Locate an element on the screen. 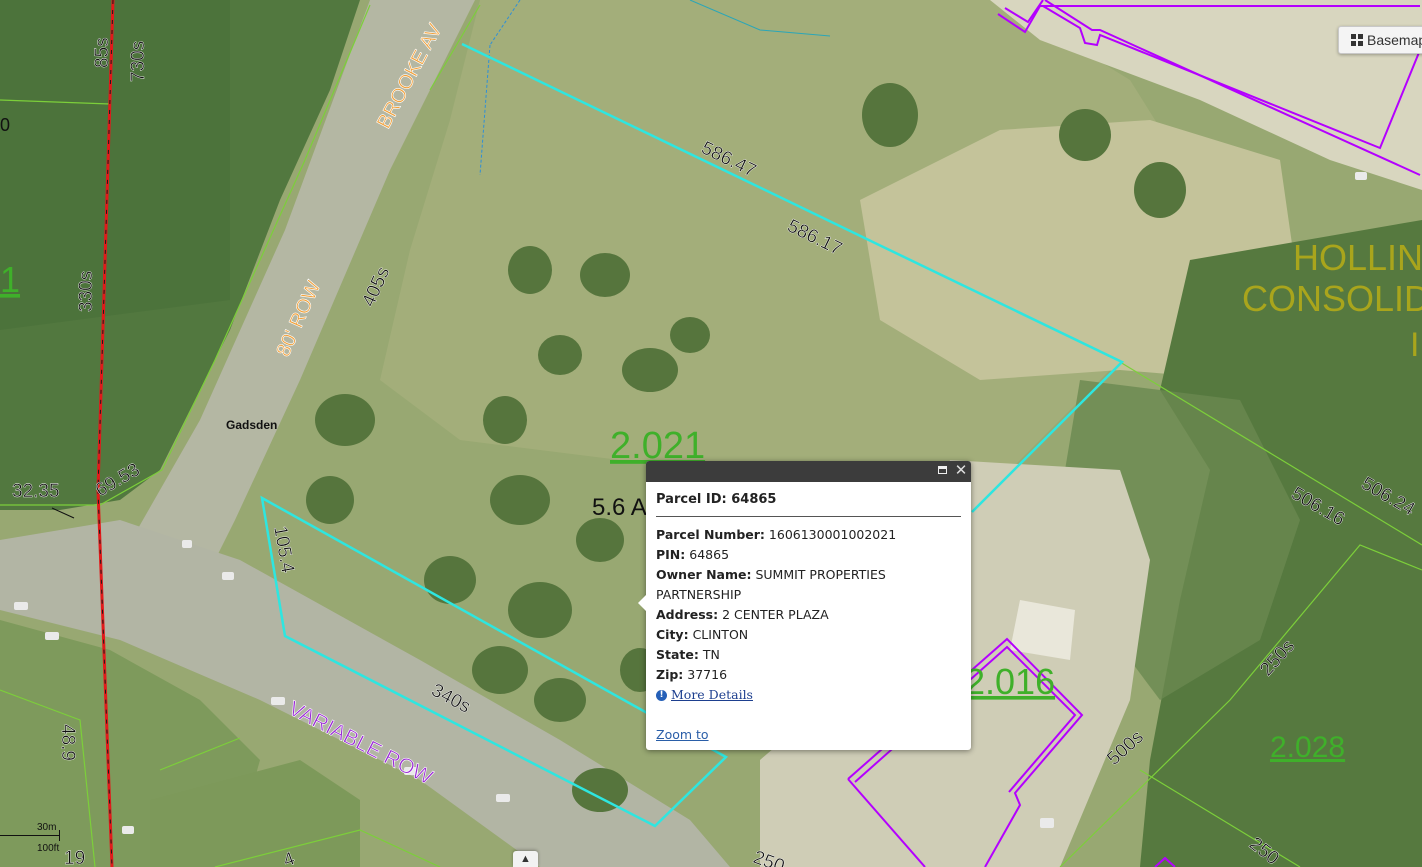 This screenshot has height=867, width=1422. dim-85s: 85s is located at coordinates (102, 52).